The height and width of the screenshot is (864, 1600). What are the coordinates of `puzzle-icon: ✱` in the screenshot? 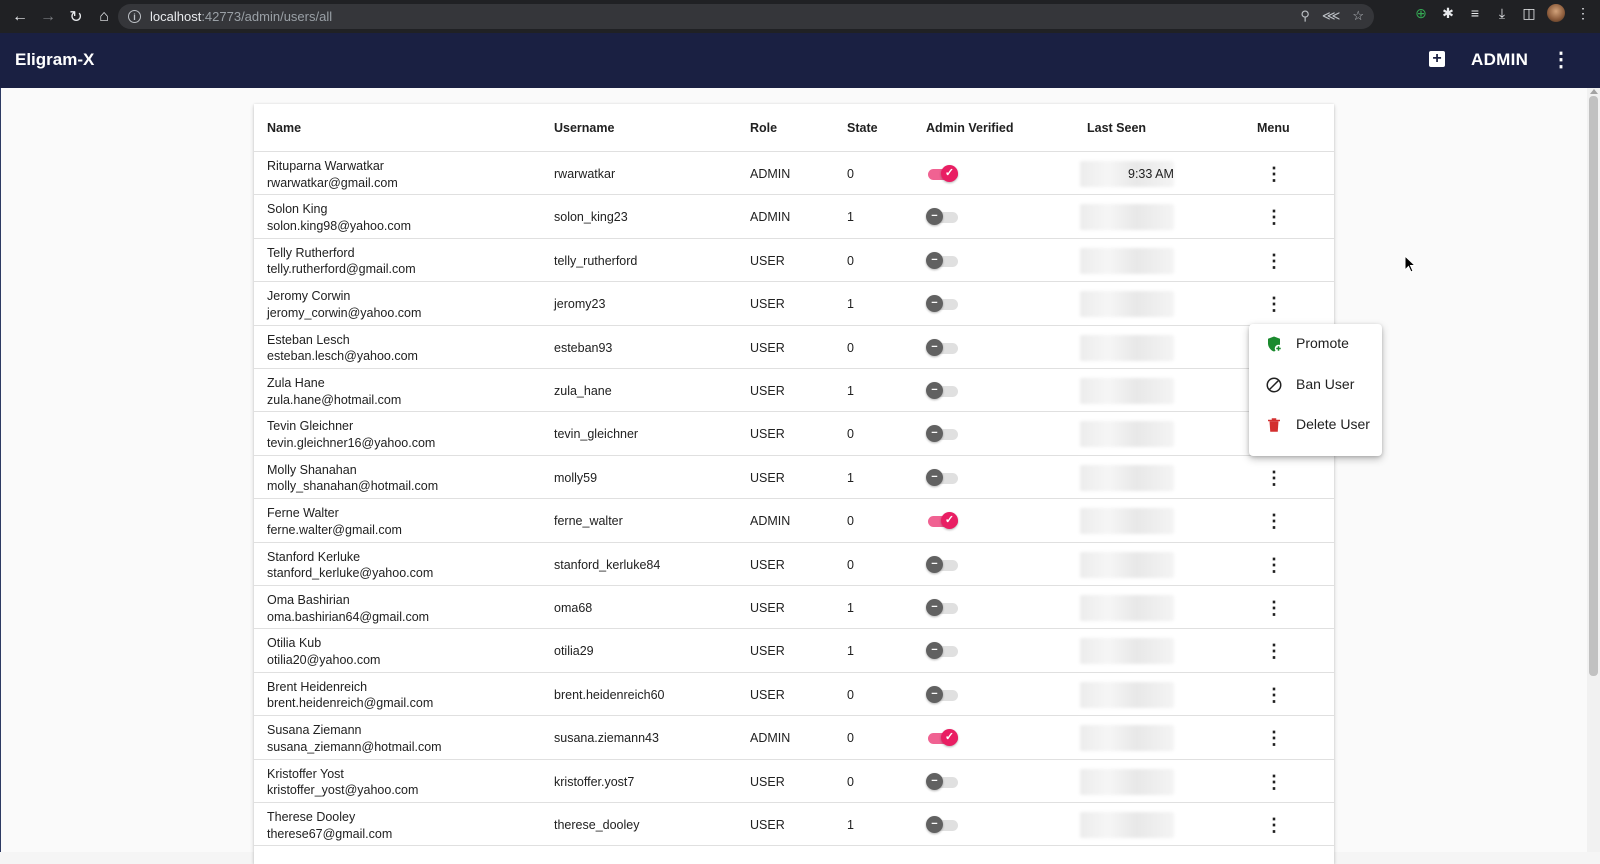 It's located at (1448, 13).